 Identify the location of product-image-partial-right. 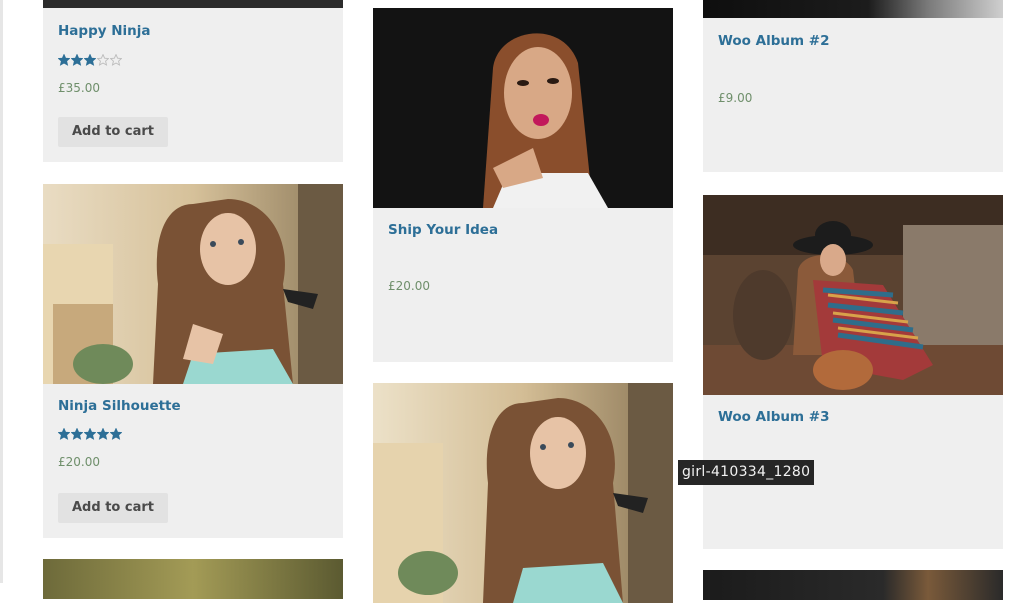
(853, 585).